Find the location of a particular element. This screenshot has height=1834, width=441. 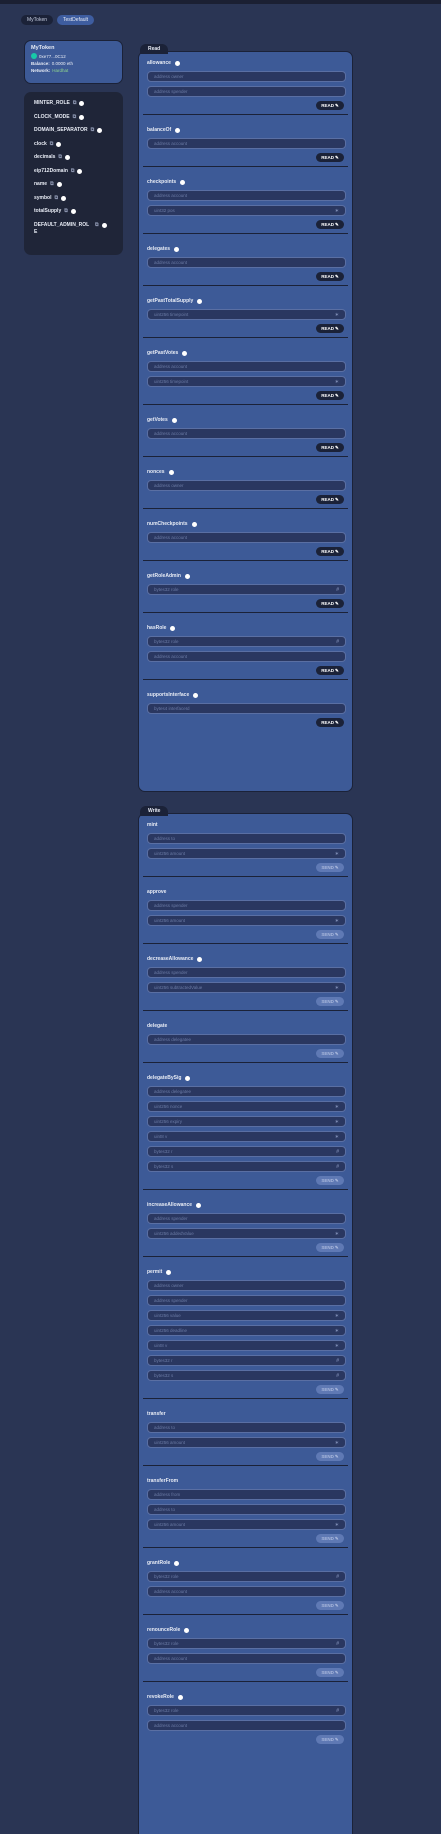

token-address: 0xe77...0C12 is located at coordinates (52, 56).